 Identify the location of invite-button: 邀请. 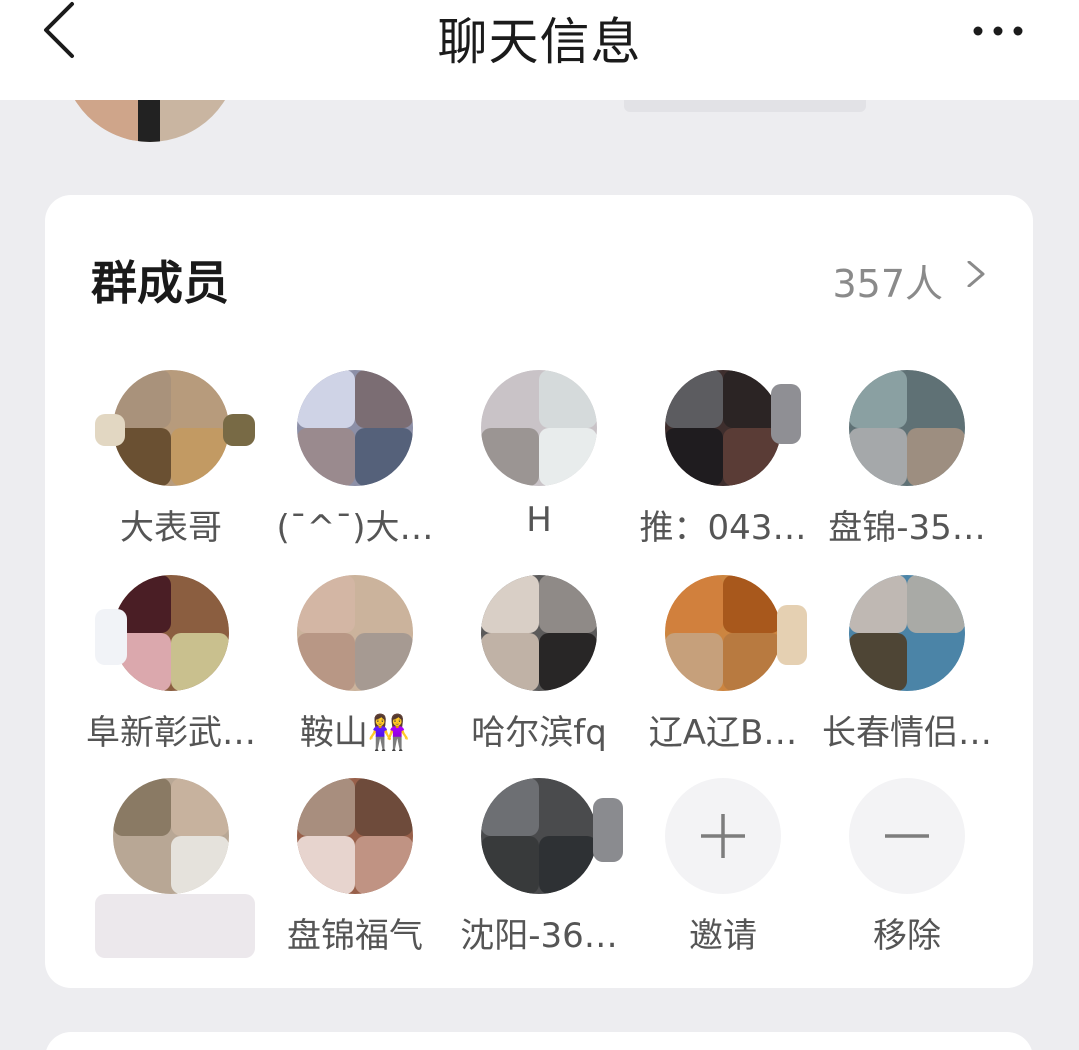
(723, 878).